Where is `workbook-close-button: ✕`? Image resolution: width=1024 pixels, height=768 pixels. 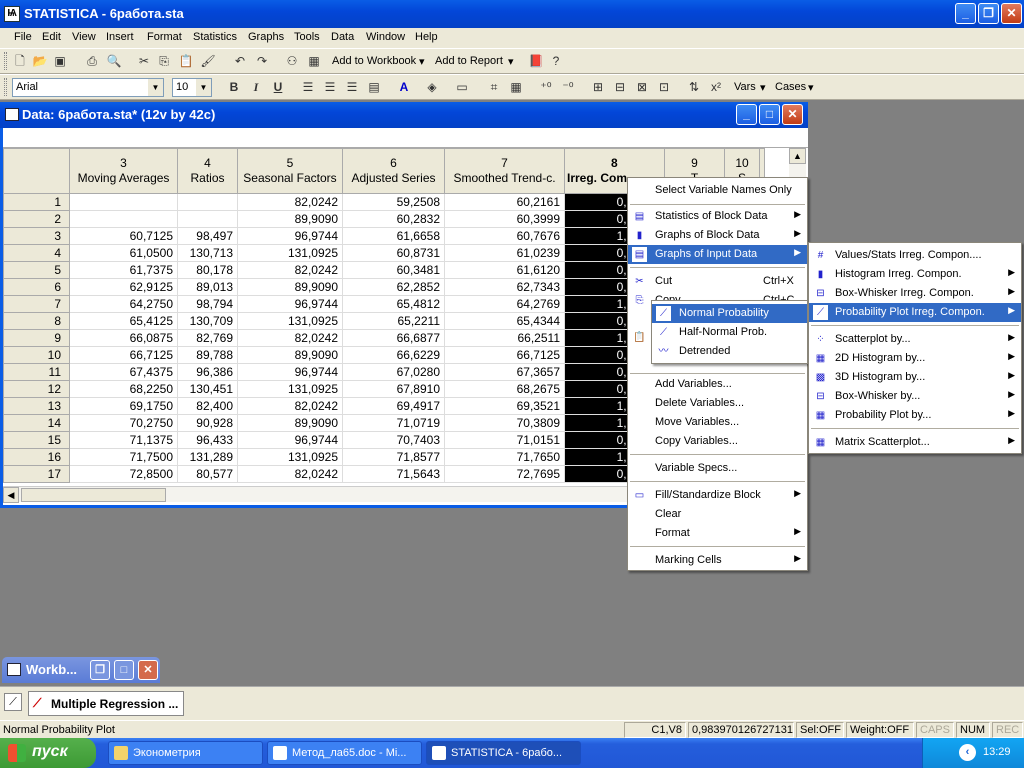 workbook-close-button: ✕ is located at coordinates (148, 670).